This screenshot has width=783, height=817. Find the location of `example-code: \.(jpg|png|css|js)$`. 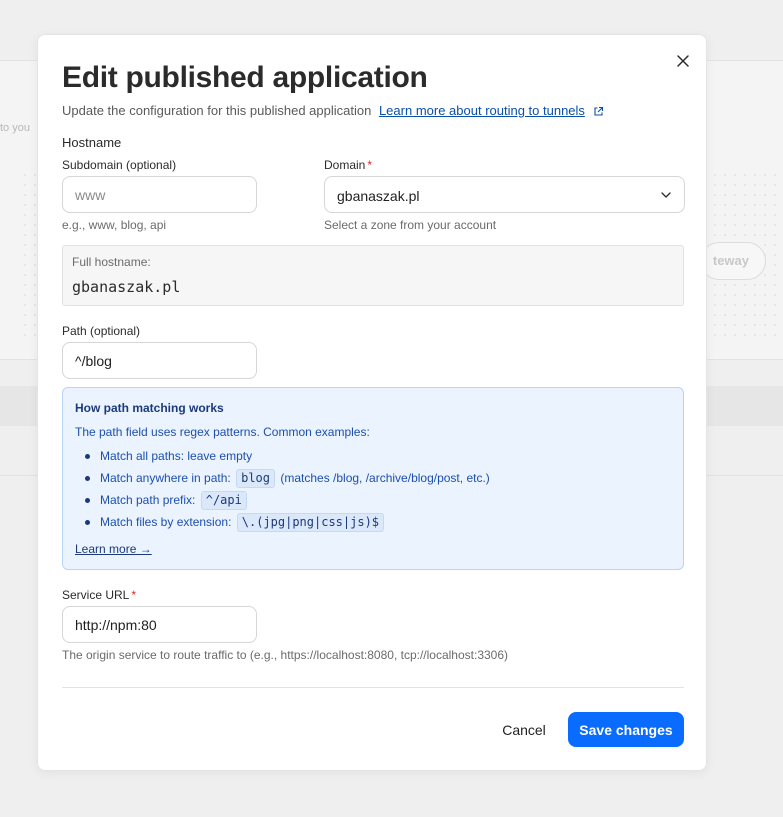

example-code: \.(jpg|png|css|js)$ is located at coordinates (310, 522).